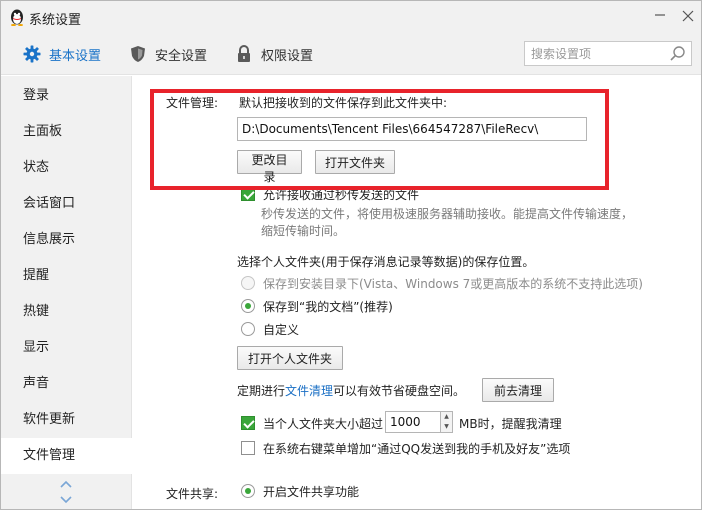  I want to click on fast-transfer-description: 秒传发送的文件，将使用极速服务器辅助接收。能提高文件传输速度，缩短传输时间。, so click(447, 222).